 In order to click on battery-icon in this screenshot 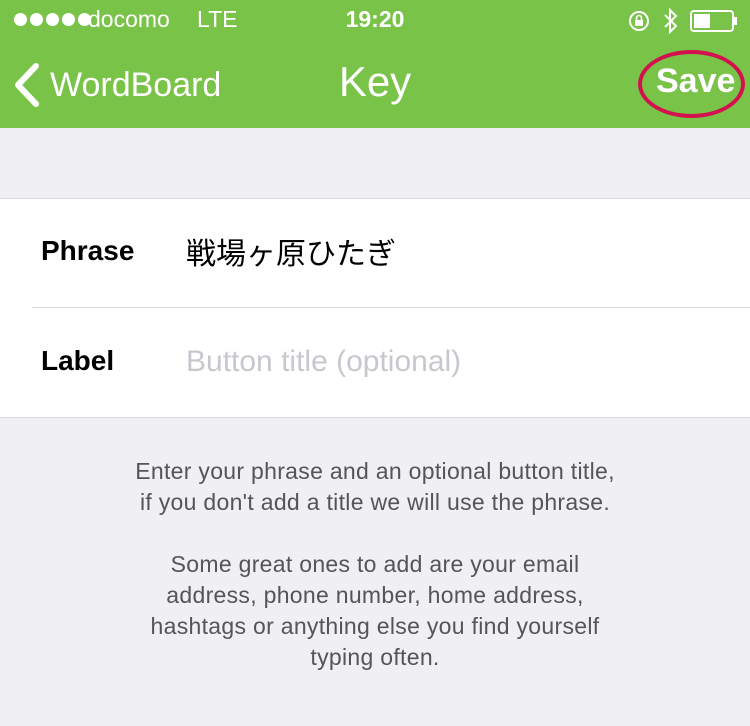, I will do `click(714, 23)`.